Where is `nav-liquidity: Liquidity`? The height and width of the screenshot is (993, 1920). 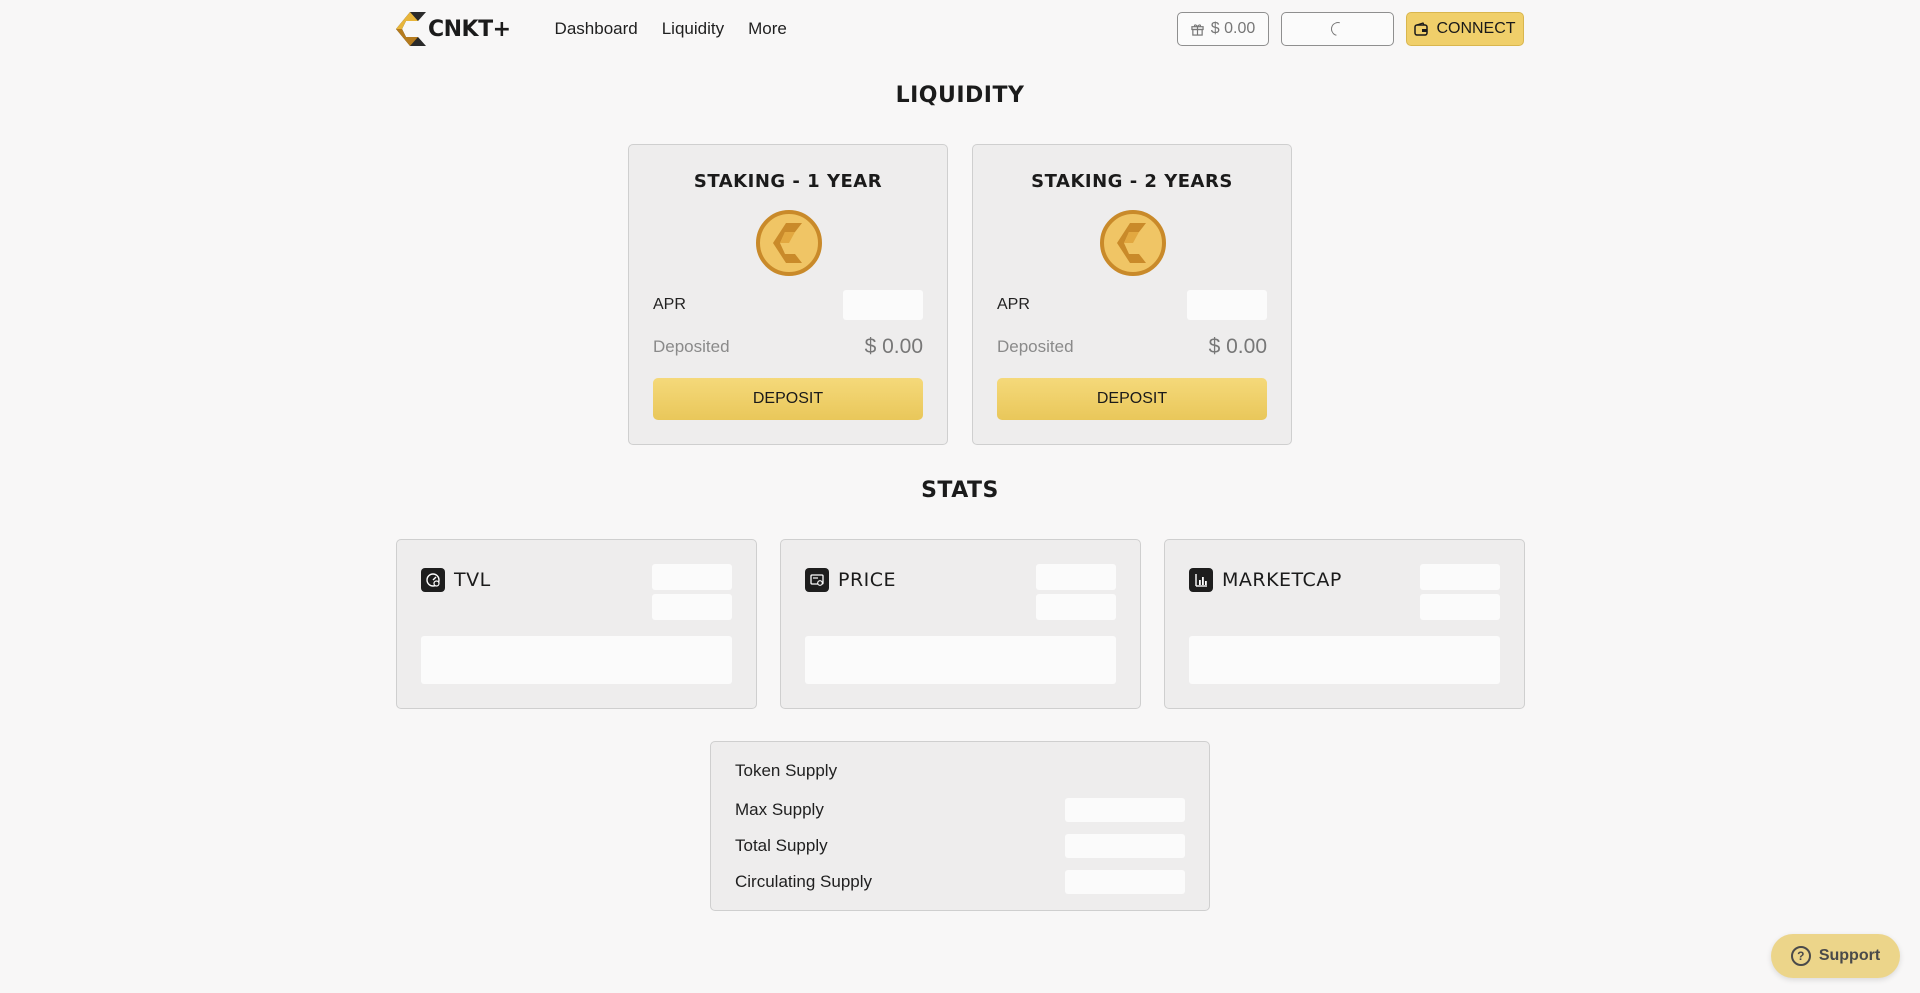 nav-liquidity: Liquidity is located at coordinates (693, 29).